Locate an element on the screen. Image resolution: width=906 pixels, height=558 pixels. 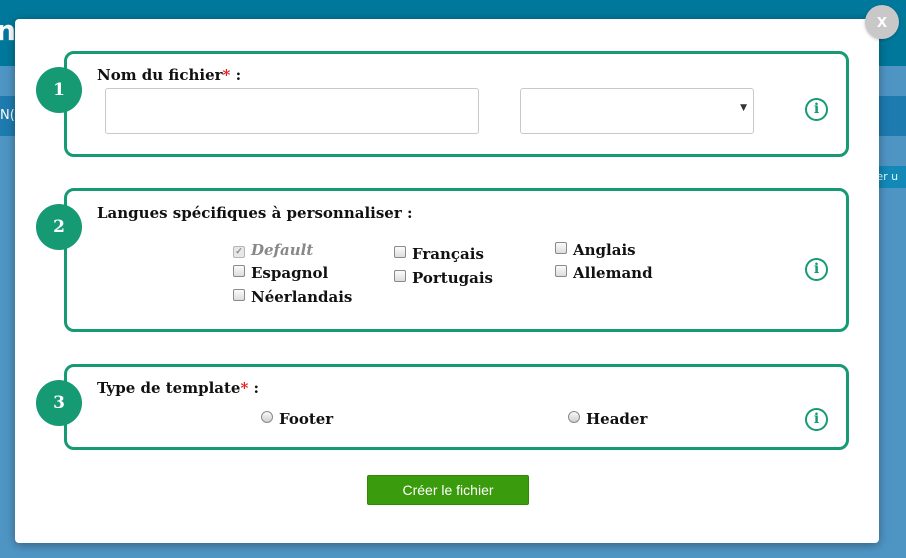
language-option-espagnol: Espagnol is located at coordinates (280, 273).